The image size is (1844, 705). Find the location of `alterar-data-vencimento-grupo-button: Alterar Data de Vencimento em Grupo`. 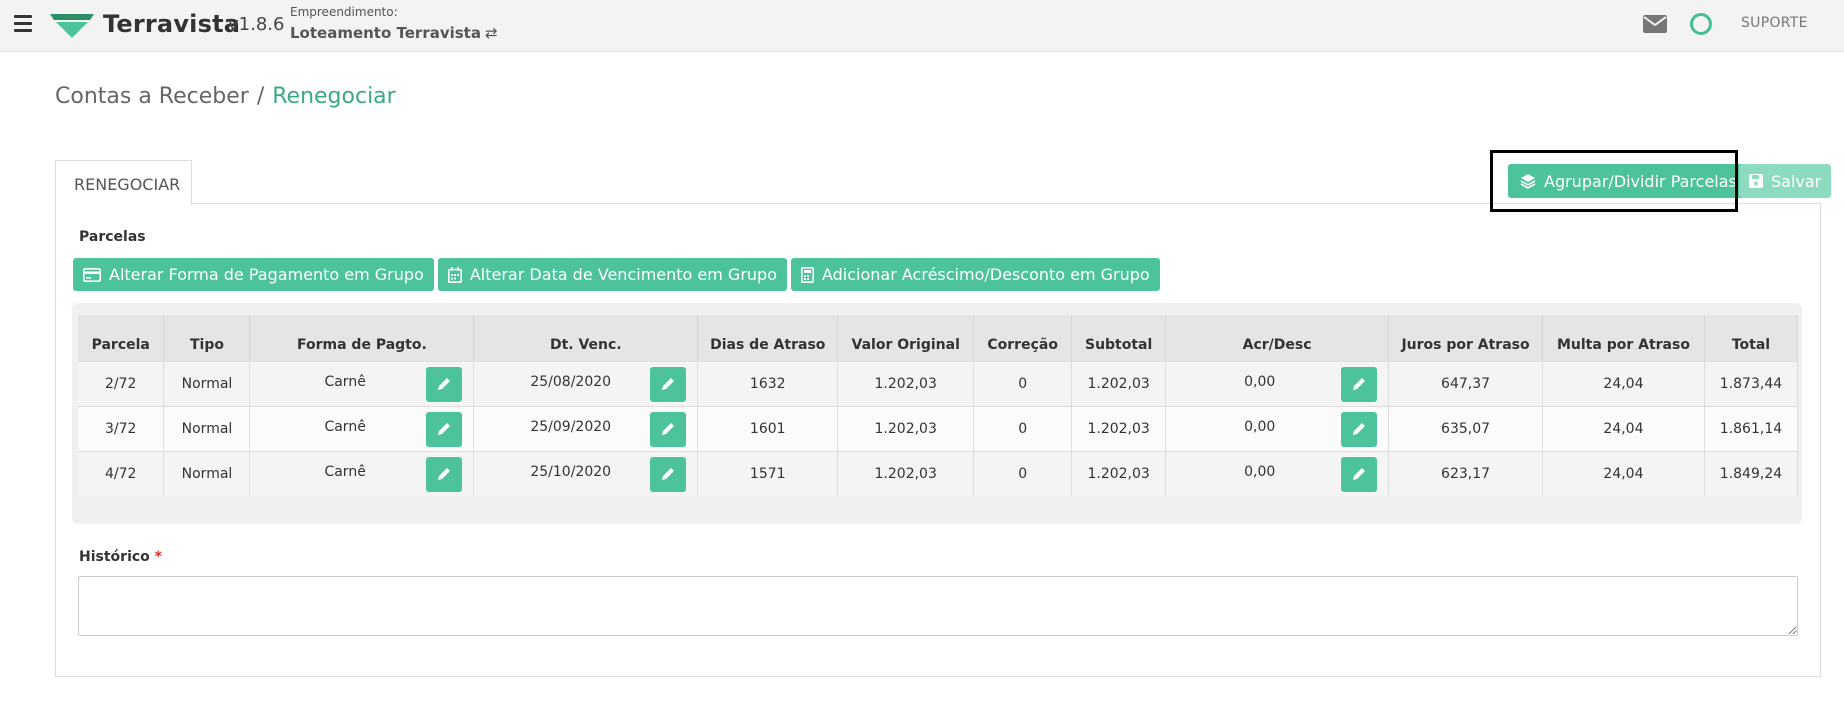

alterar-data-vencimento-grupo-button: Alterar Data de Vencimento em Grupo is located at coordinates (612, 274).